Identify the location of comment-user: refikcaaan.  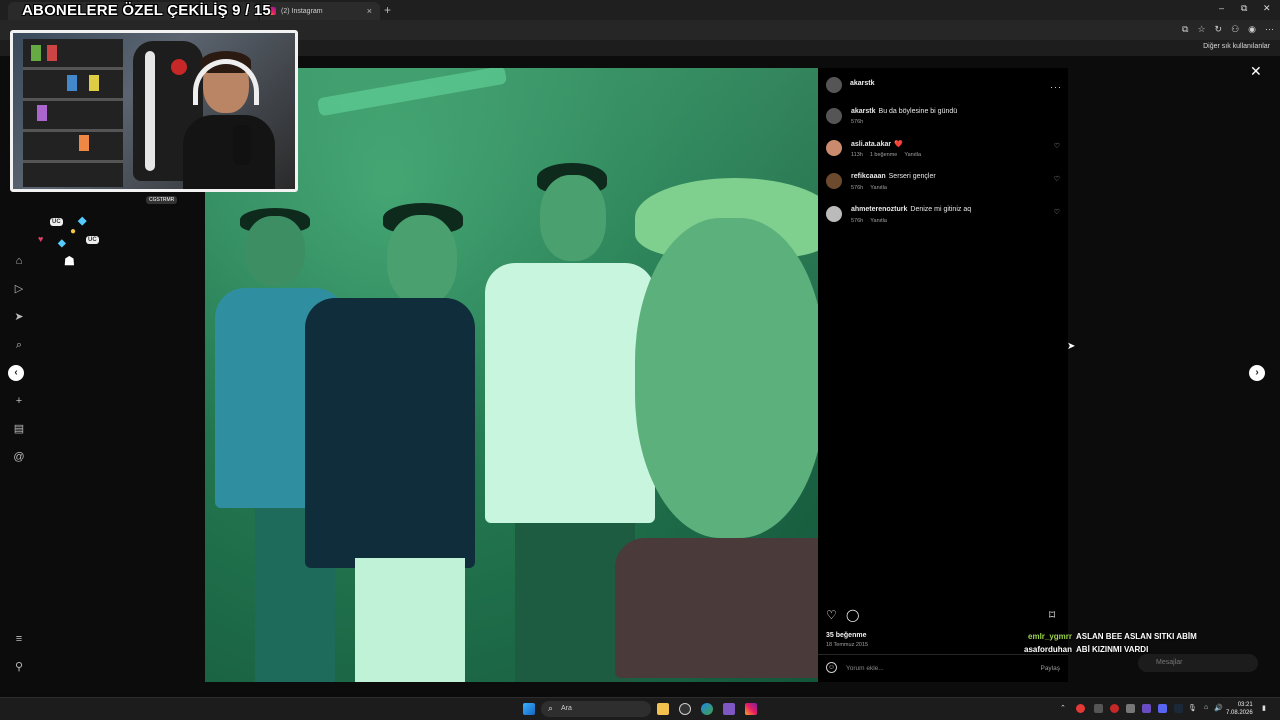
(868, 176).